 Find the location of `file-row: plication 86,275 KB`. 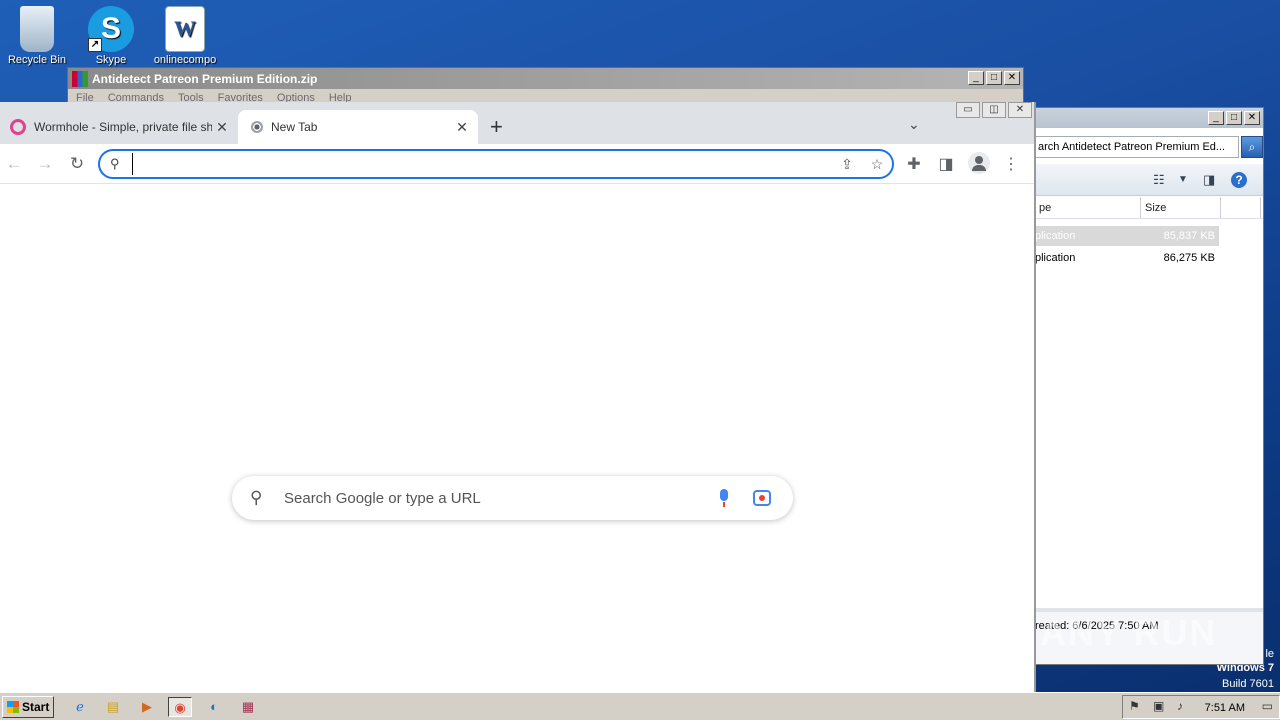

file-row: plication 86,275 KB is located at coordinates (1127, 258).